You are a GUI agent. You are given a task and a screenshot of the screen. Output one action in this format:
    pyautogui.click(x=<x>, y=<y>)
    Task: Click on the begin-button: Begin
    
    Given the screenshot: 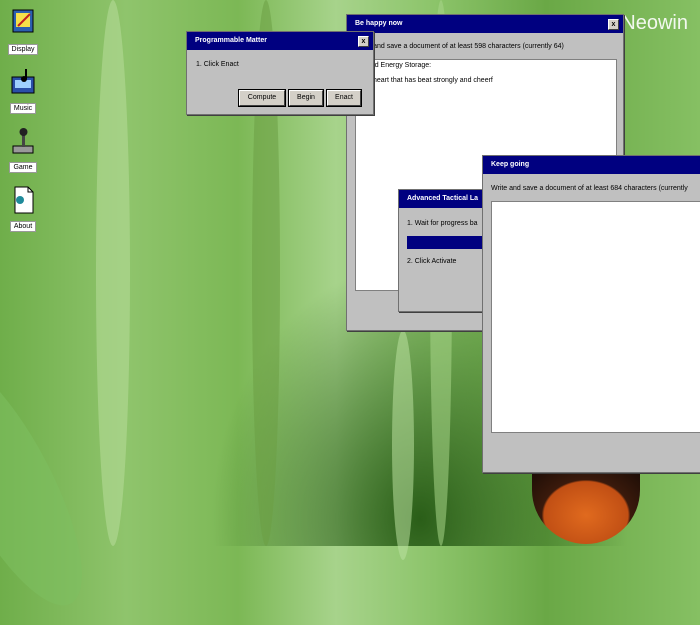 What is the action you would take?
    pyautogui.click(x=306, y=98)
    